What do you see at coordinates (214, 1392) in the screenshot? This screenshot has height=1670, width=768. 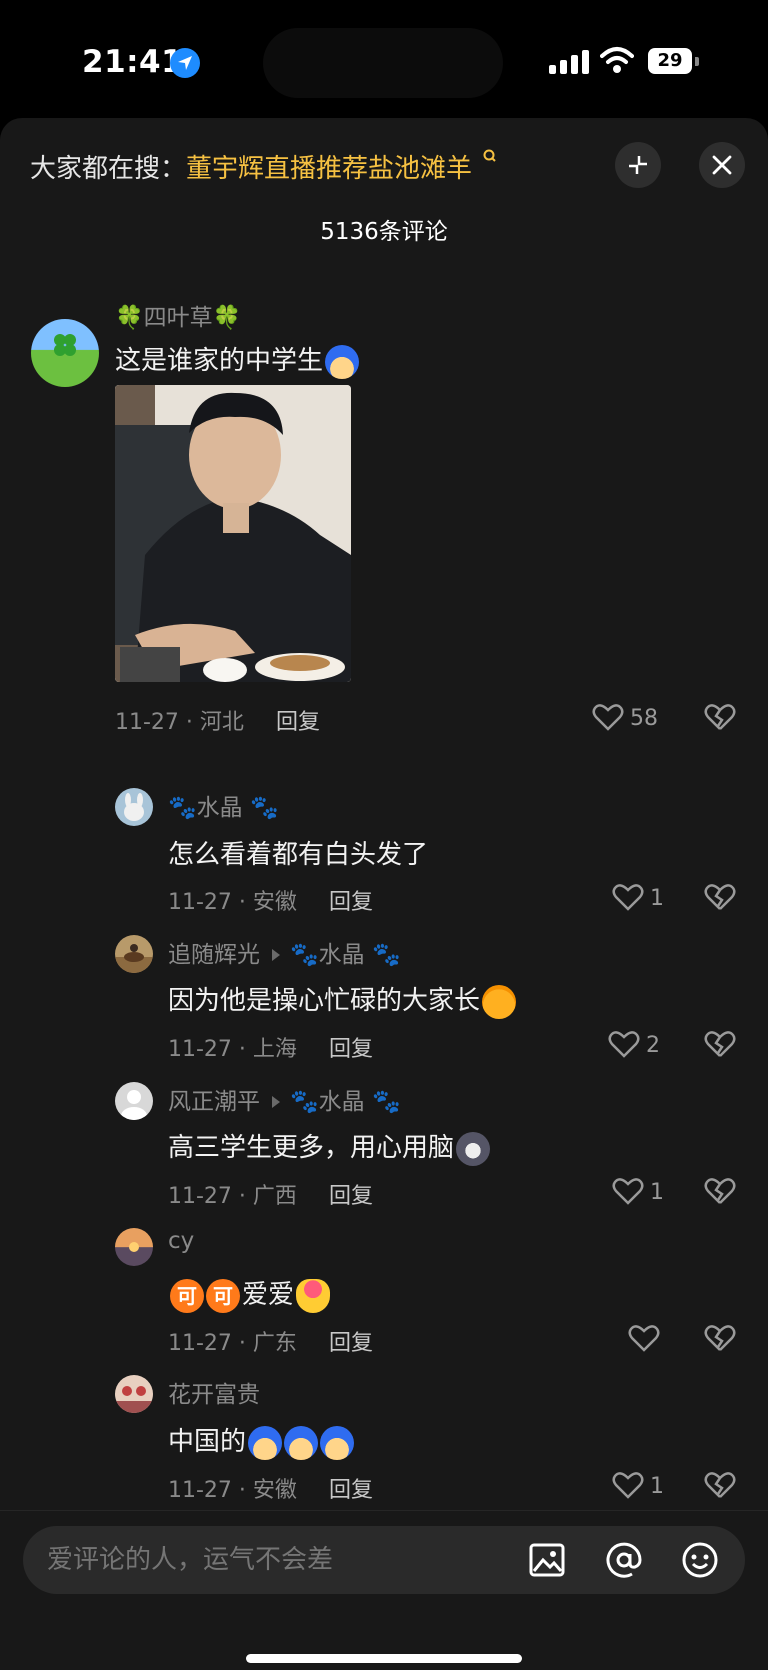 I see `comment-author: 花开富贵` at bounding box center [214, 1392].